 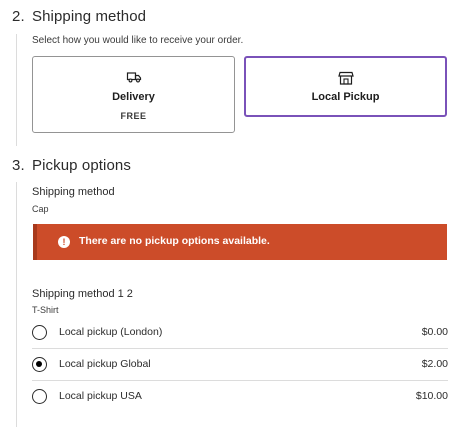 I want to click on package-item: T-Shirt, so click(x=45, y=310).